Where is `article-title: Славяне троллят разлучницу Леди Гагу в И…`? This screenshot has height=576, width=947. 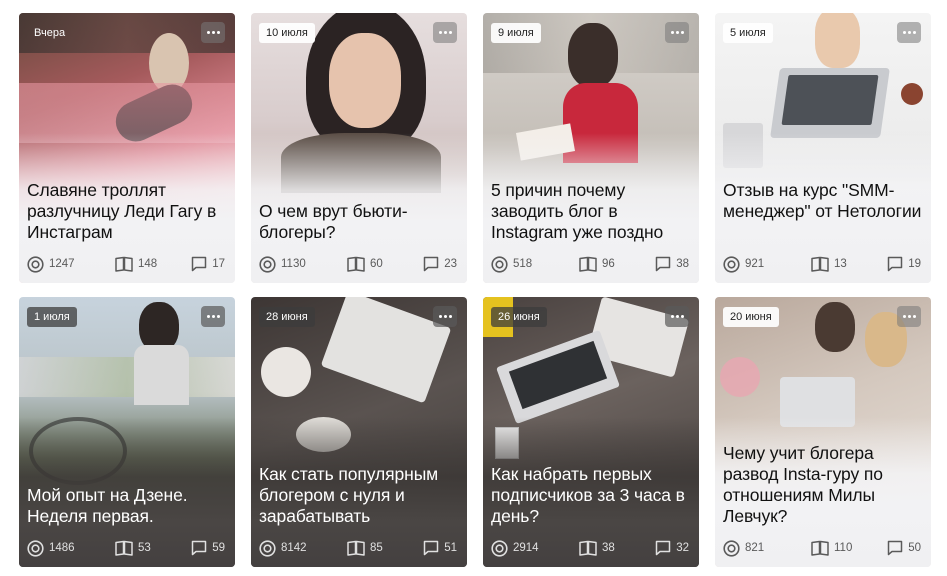 article-title: Славяне троллят разлучницу Леди Гагу в И… is located at coordinates (127, 211).